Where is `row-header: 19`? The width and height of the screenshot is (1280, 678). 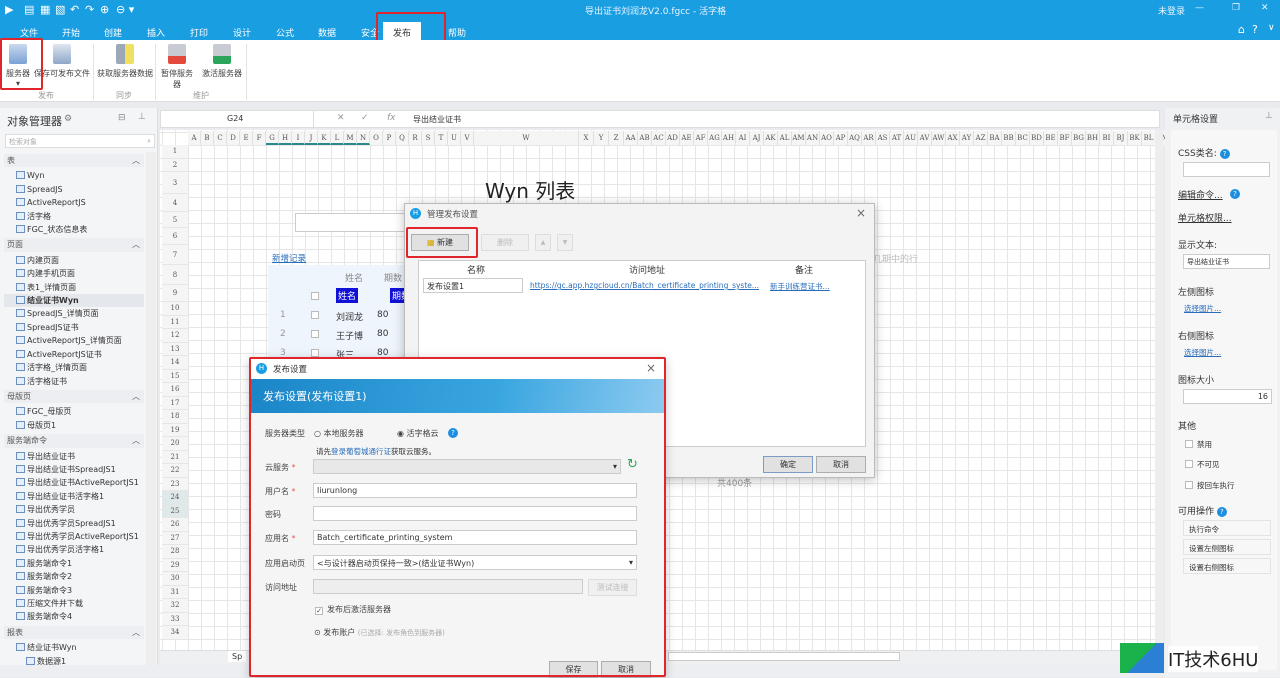 row-header: 19 is located at coordinates (175, 430).